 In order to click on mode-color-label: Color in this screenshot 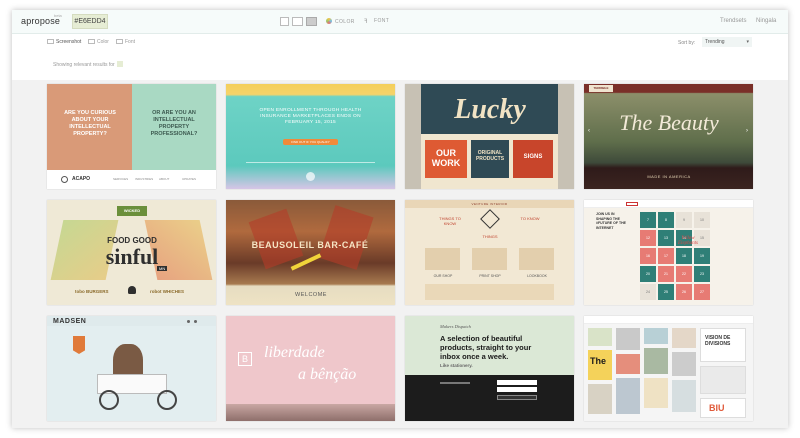, I will do `click(103, 42)`.